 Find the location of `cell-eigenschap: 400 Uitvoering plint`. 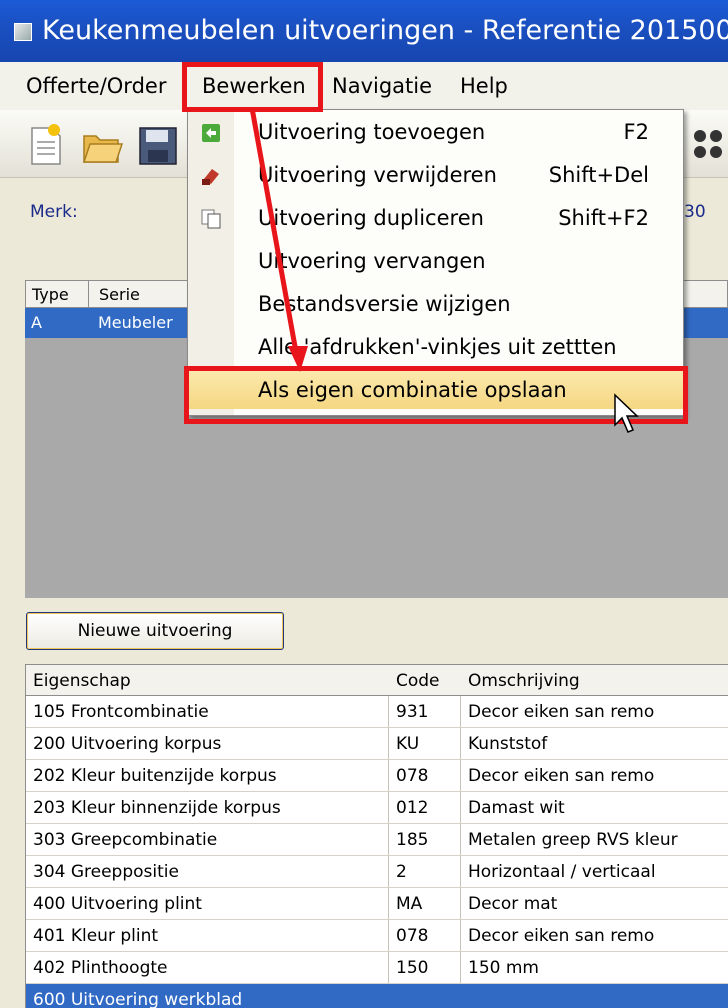

cell-eigenschap: 400 Uitvoering plint is located at coordinates (117, 904).